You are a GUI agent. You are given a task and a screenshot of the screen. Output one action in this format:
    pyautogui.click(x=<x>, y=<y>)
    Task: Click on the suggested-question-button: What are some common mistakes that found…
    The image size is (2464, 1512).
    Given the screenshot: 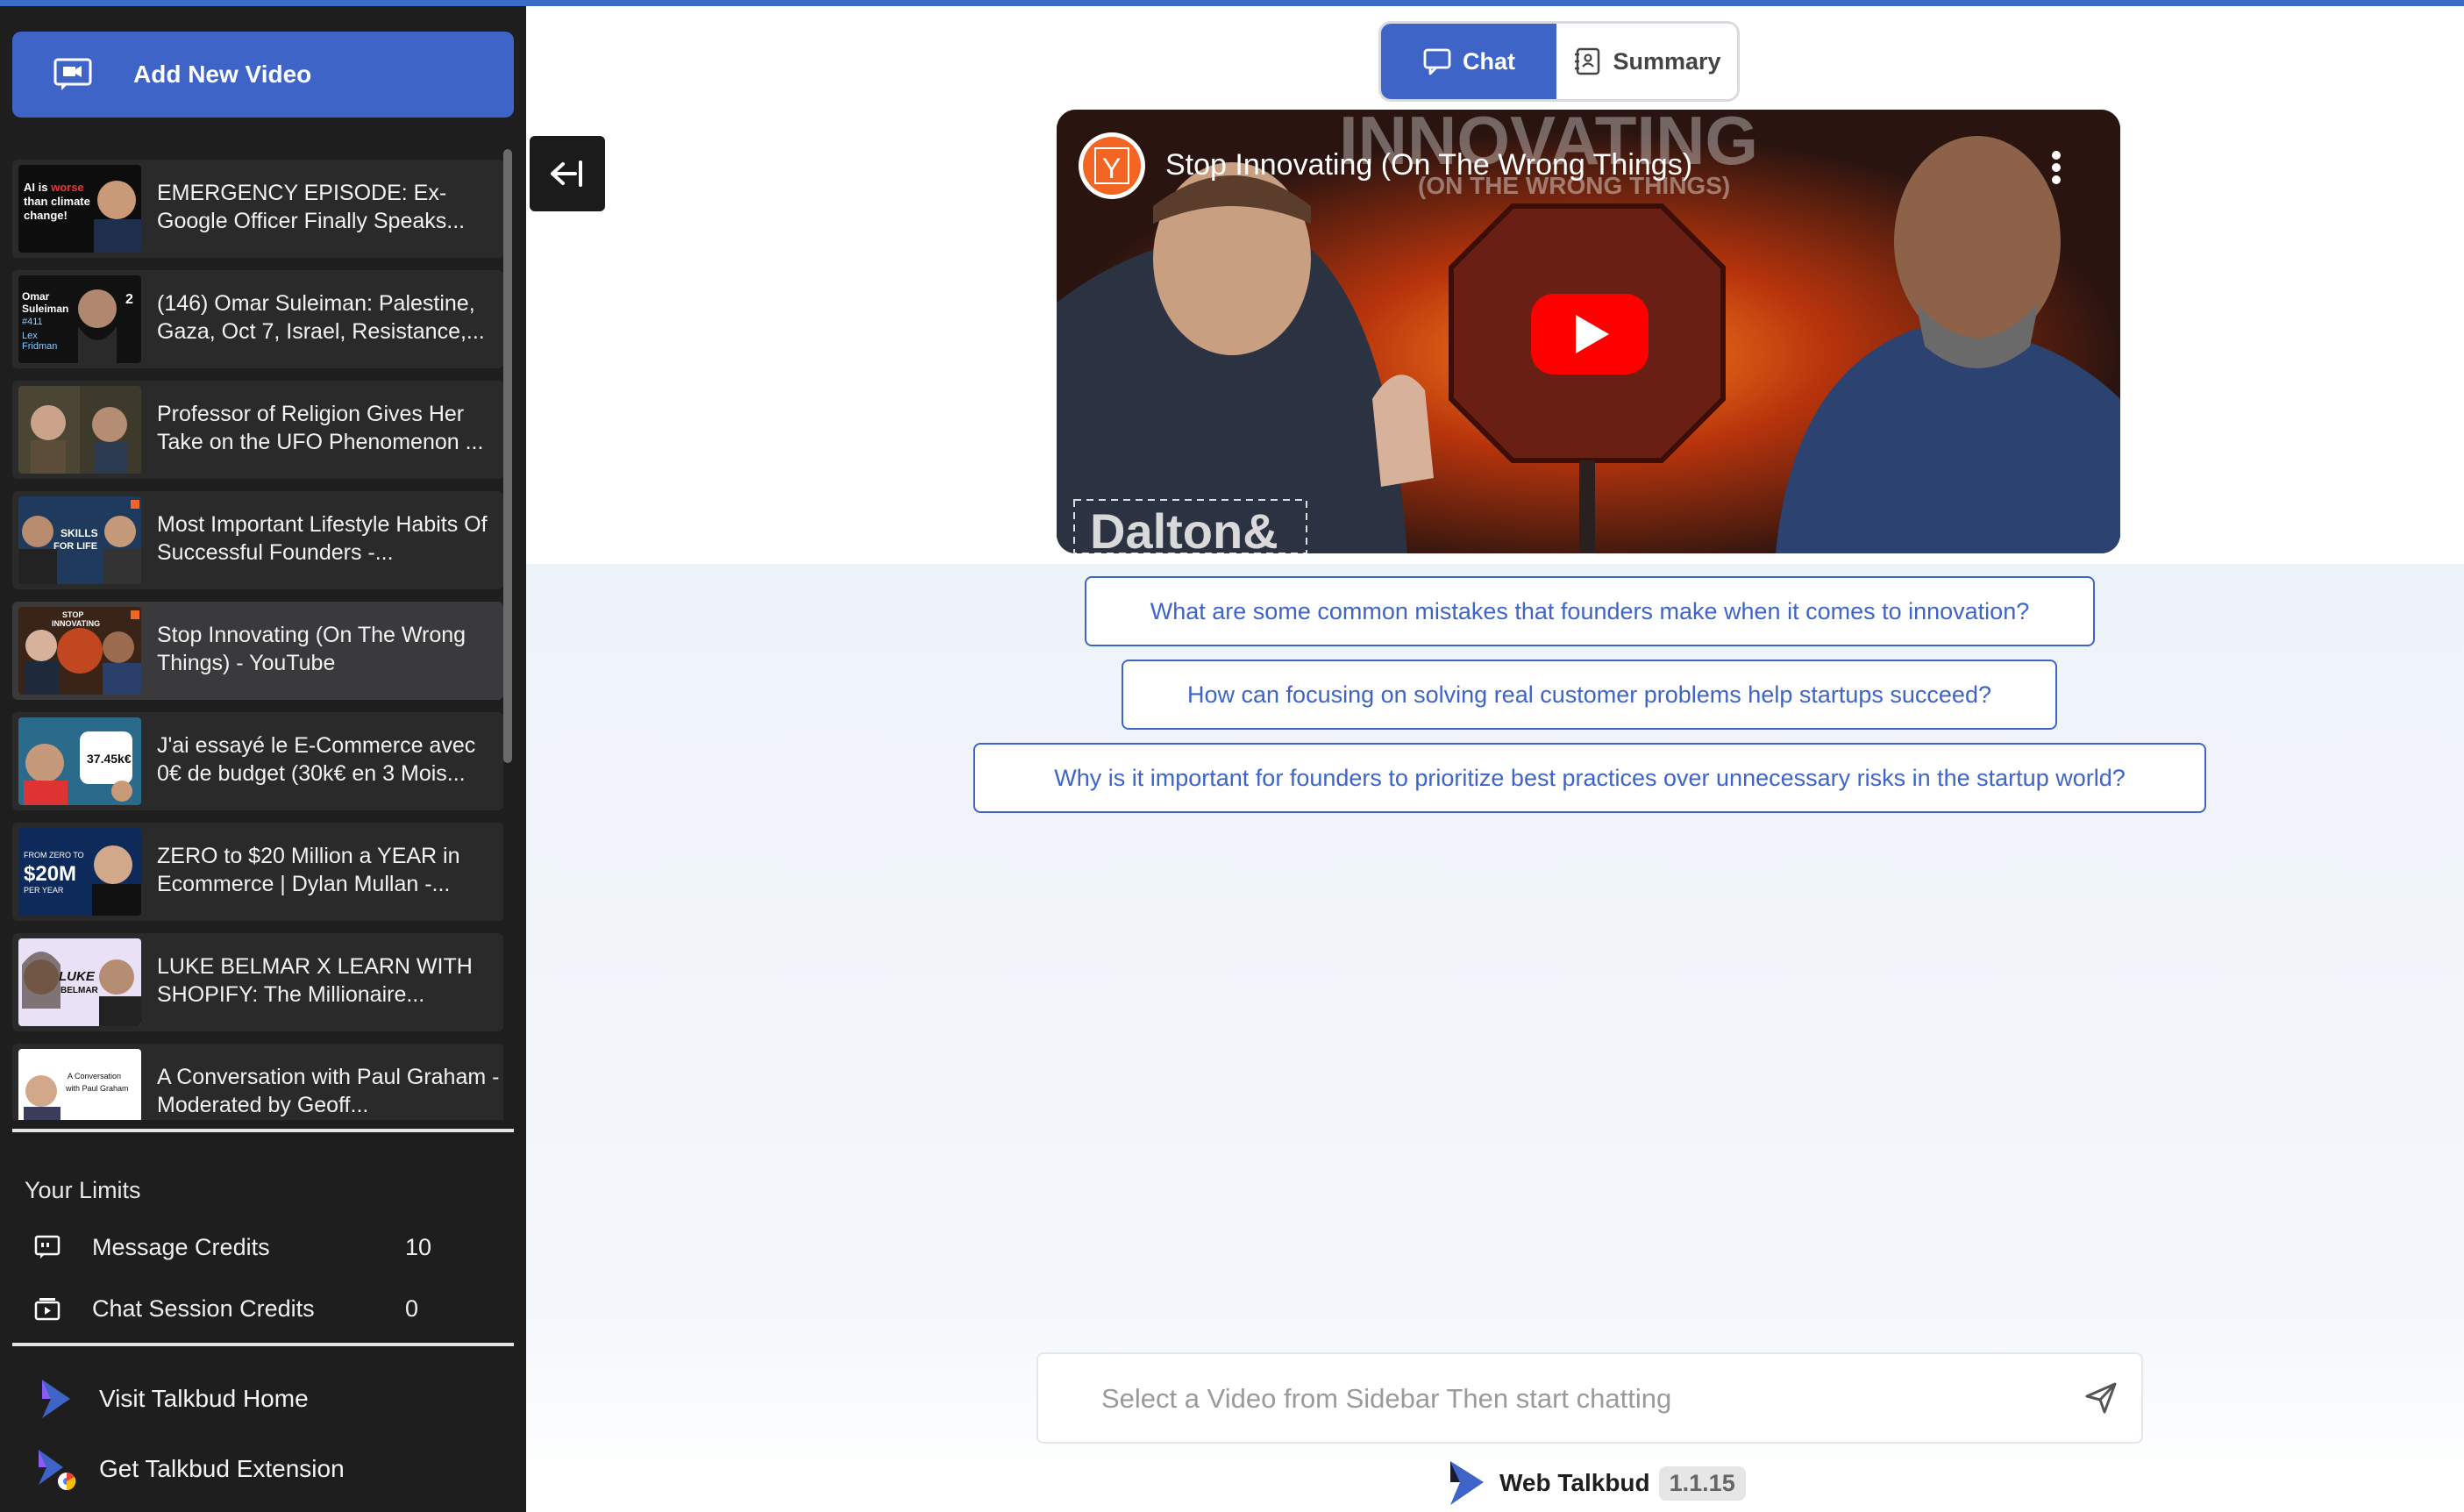 What is the action you would take?
    pyautogui.click(x=1590, y=611)
    